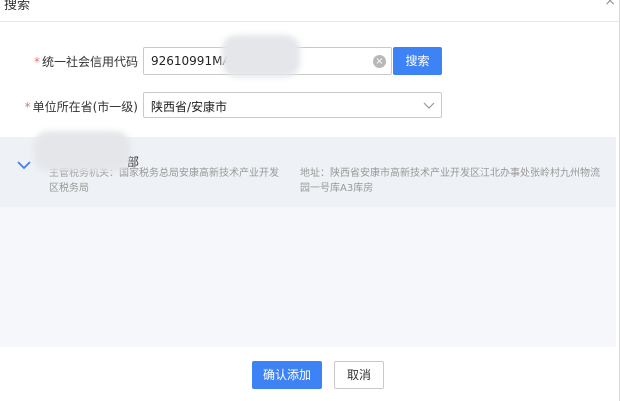 The image size is (620, 401). Describe the element at coordinates (610, 4) in the screenshot. I see `close-icon: ×` at that location.